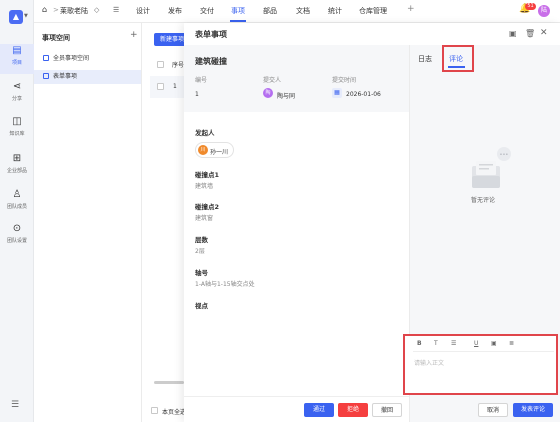  I want to click on calendar-icon: ▦, so click(337, 93).